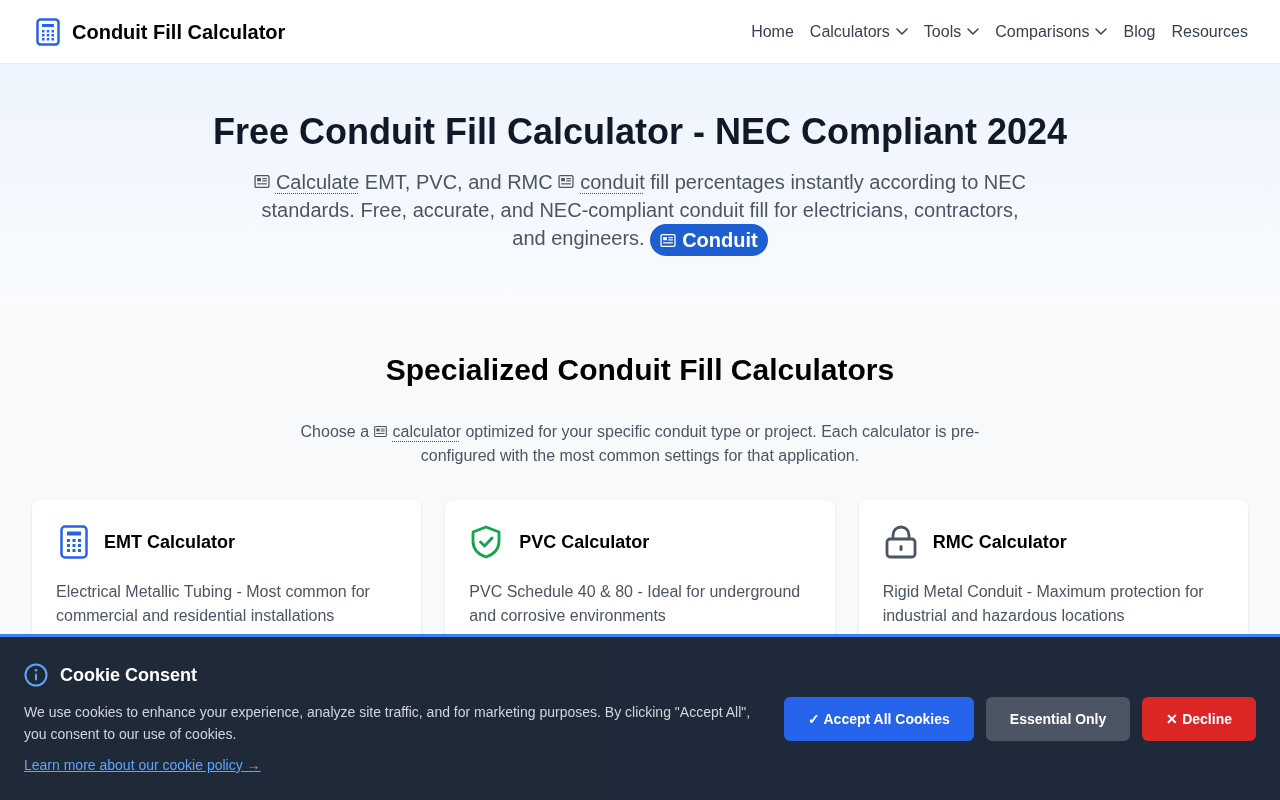 The image size is (1280, 800). Describe the element at coordinates (879, 718) in the screenshot. I see `accept-cookies-button: ✓ Accept All Cookies` at that location.